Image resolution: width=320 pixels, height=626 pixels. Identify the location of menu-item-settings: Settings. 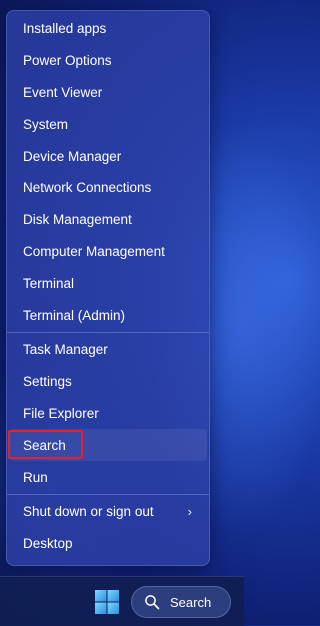
(108, 382).